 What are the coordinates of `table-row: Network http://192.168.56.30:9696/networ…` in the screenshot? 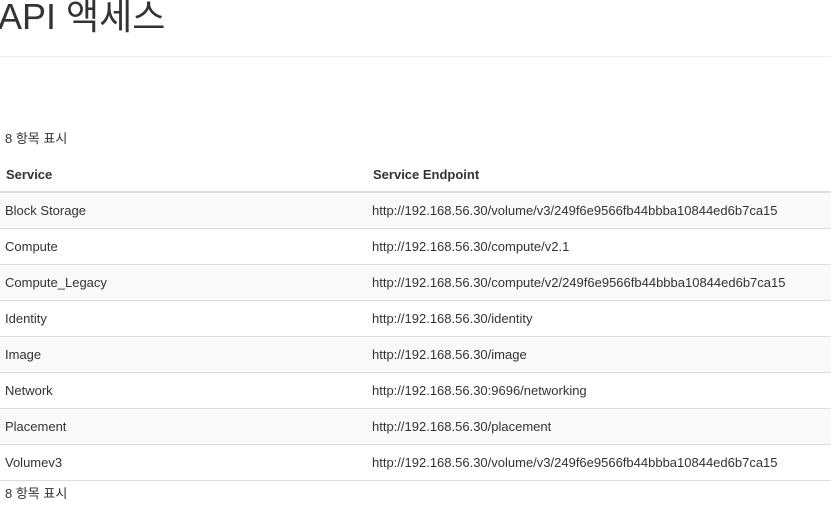 It's located at (415, 390).